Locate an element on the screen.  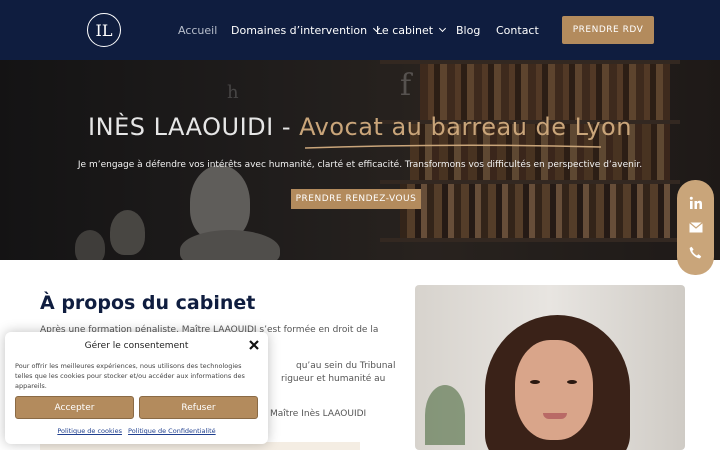
title-underline is located at coordinates (453, 146).